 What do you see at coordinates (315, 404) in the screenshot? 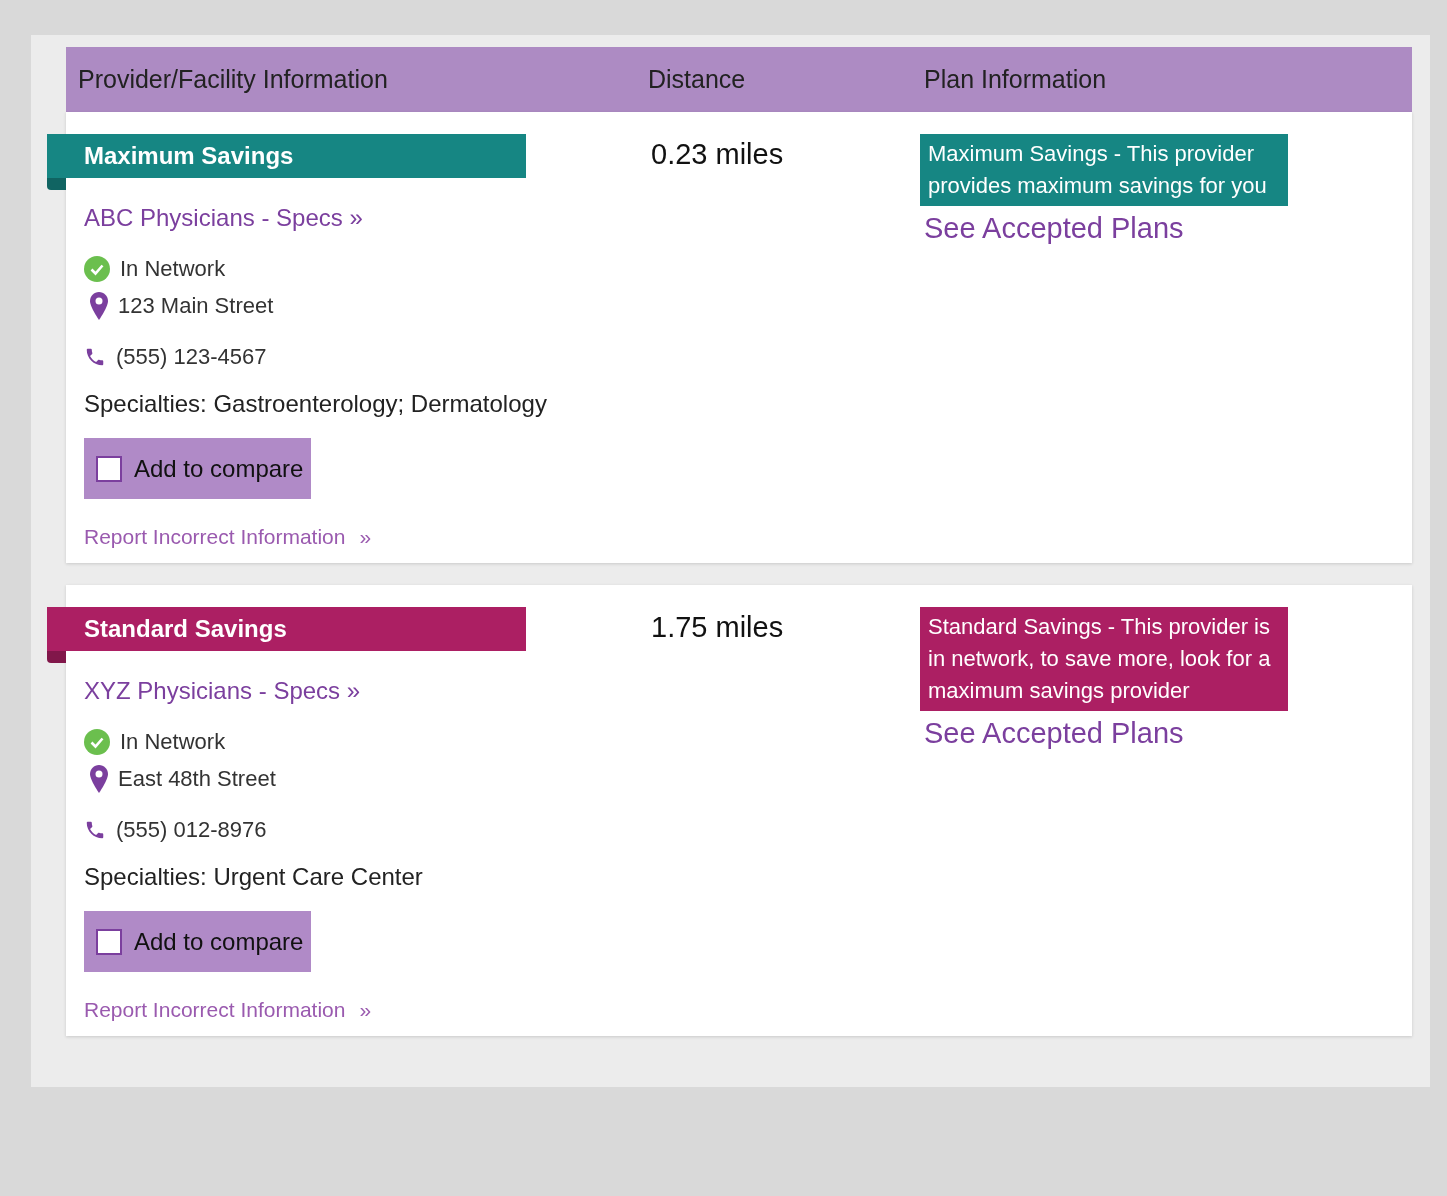
I see `specialties-text: Specialties: Gastroenterology; Dermatology` at bounding box center [315, 404].